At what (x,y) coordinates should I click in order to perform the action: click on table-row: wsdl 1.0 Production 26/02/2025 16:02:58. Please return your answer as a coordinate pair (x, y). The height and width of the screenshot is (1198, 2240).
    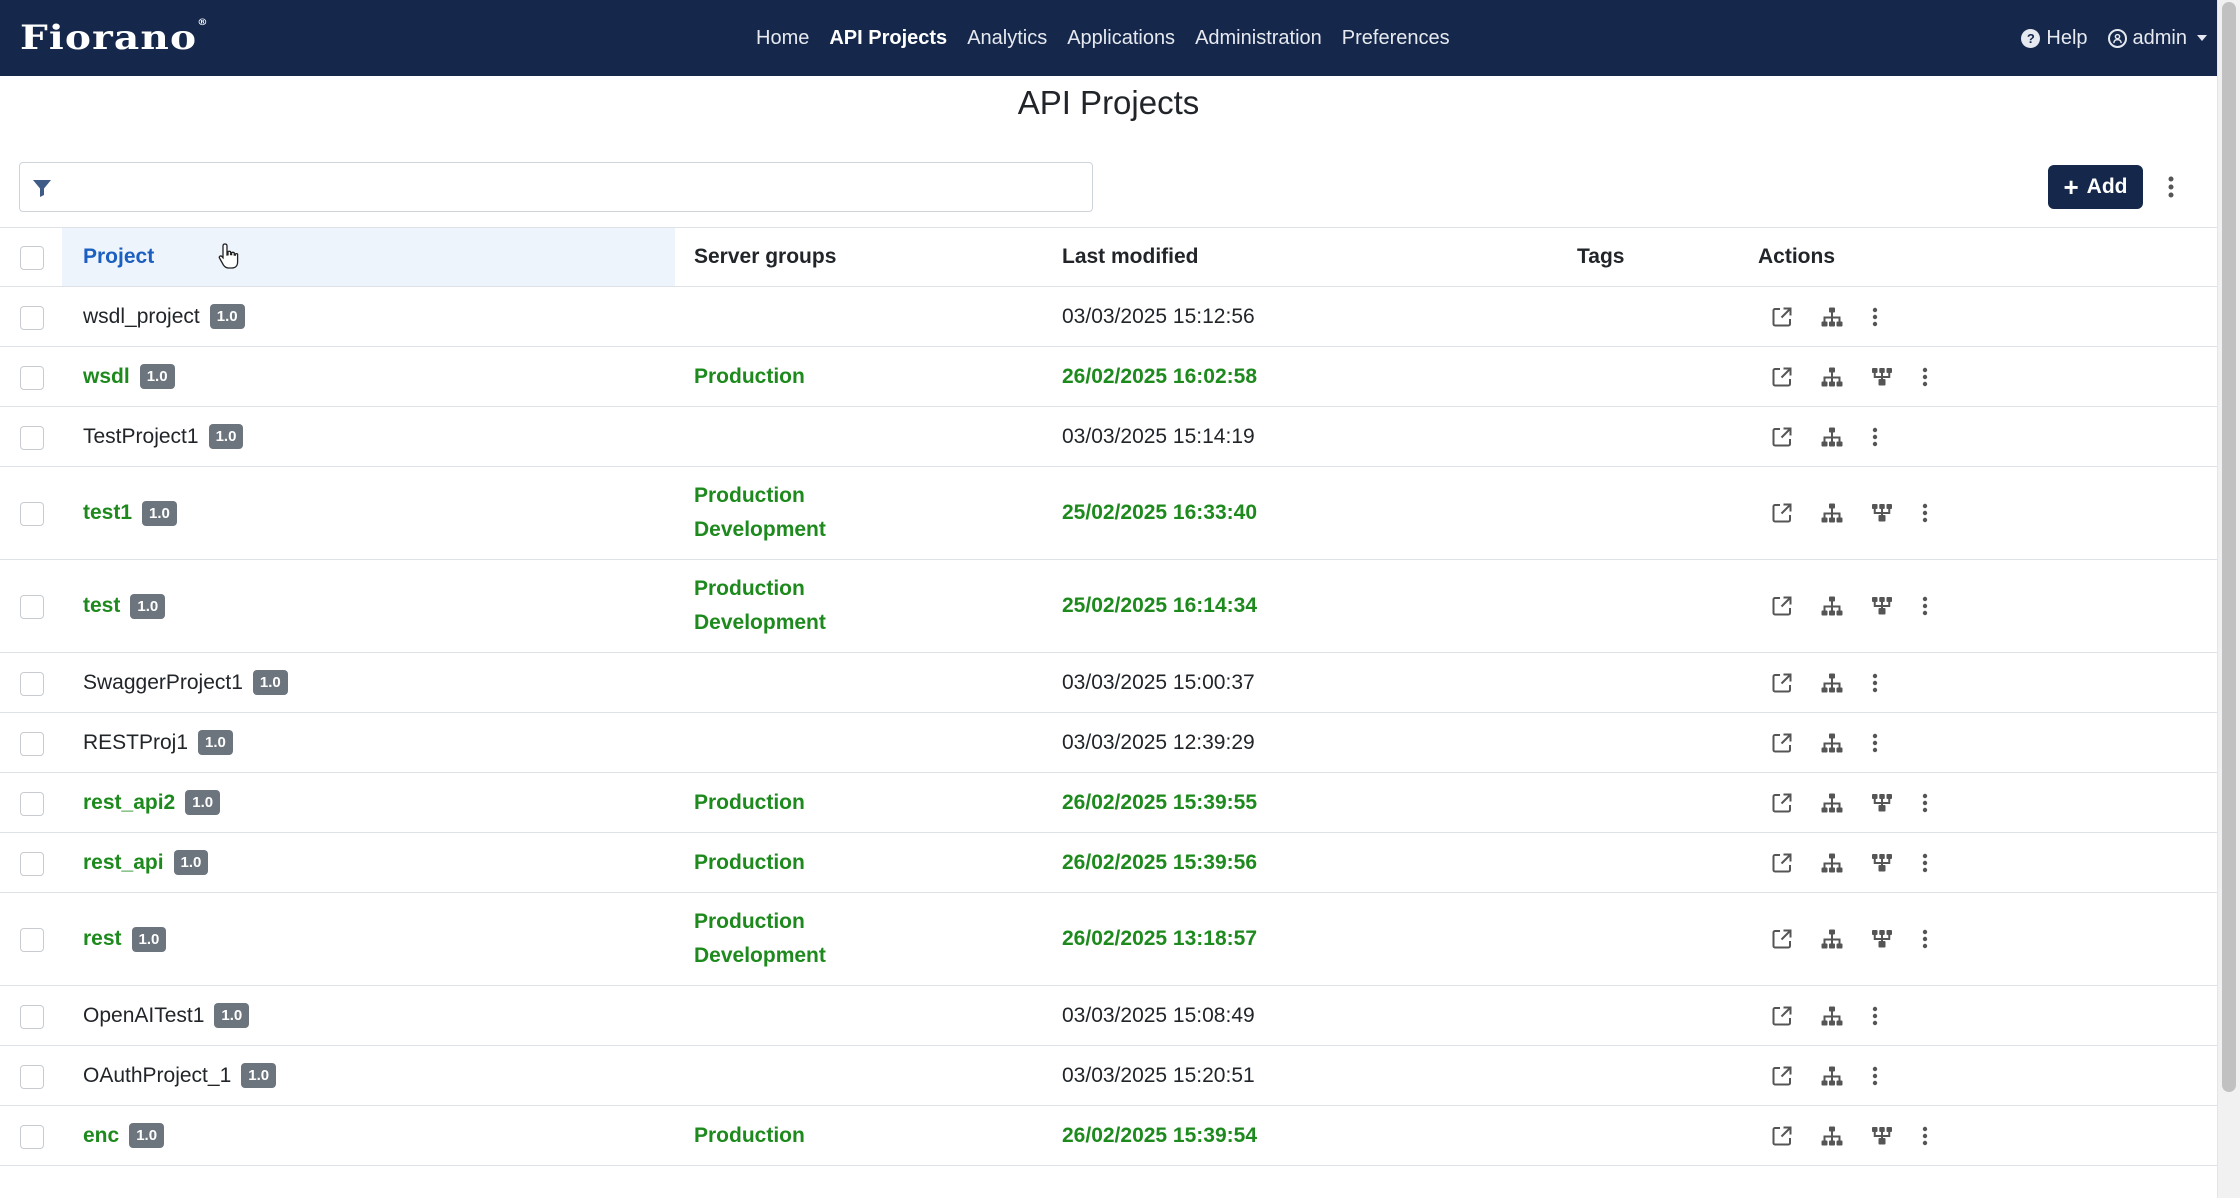
    Looking at the image, I should click on (1108, 377).